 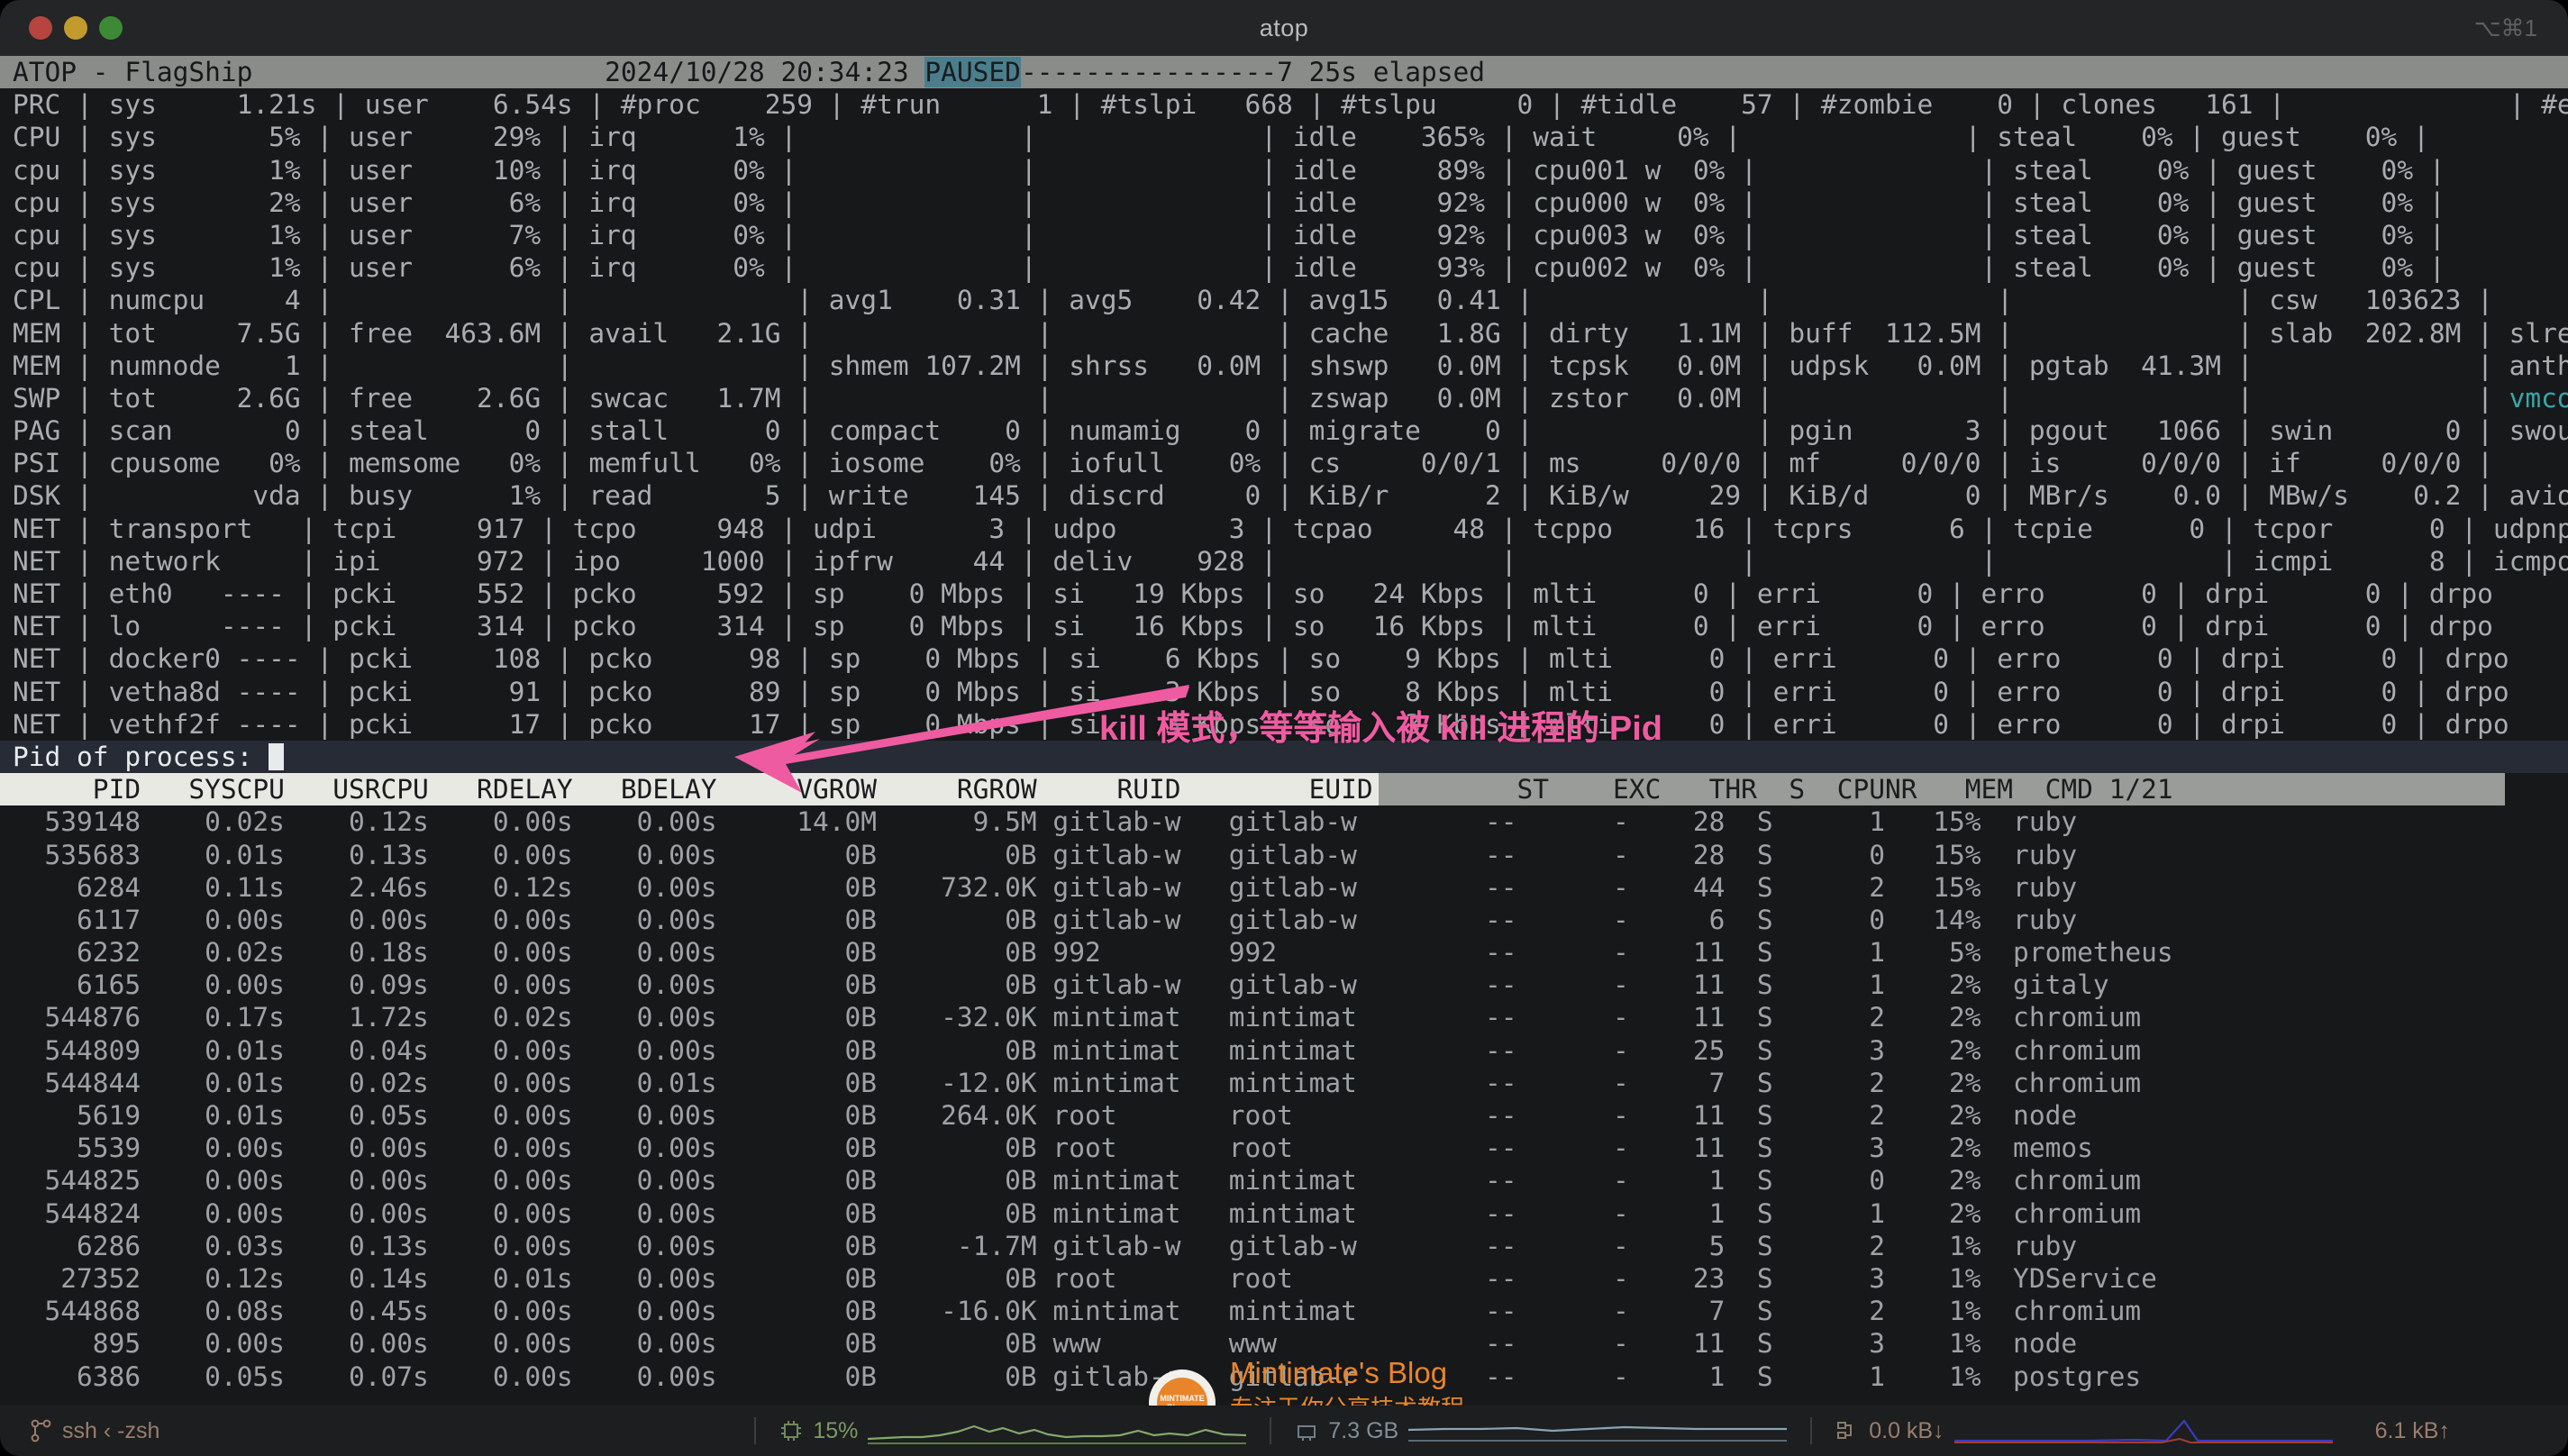 I want to click on atop-header-left: ATOP - FlagShip, so click(x=133, y=72).